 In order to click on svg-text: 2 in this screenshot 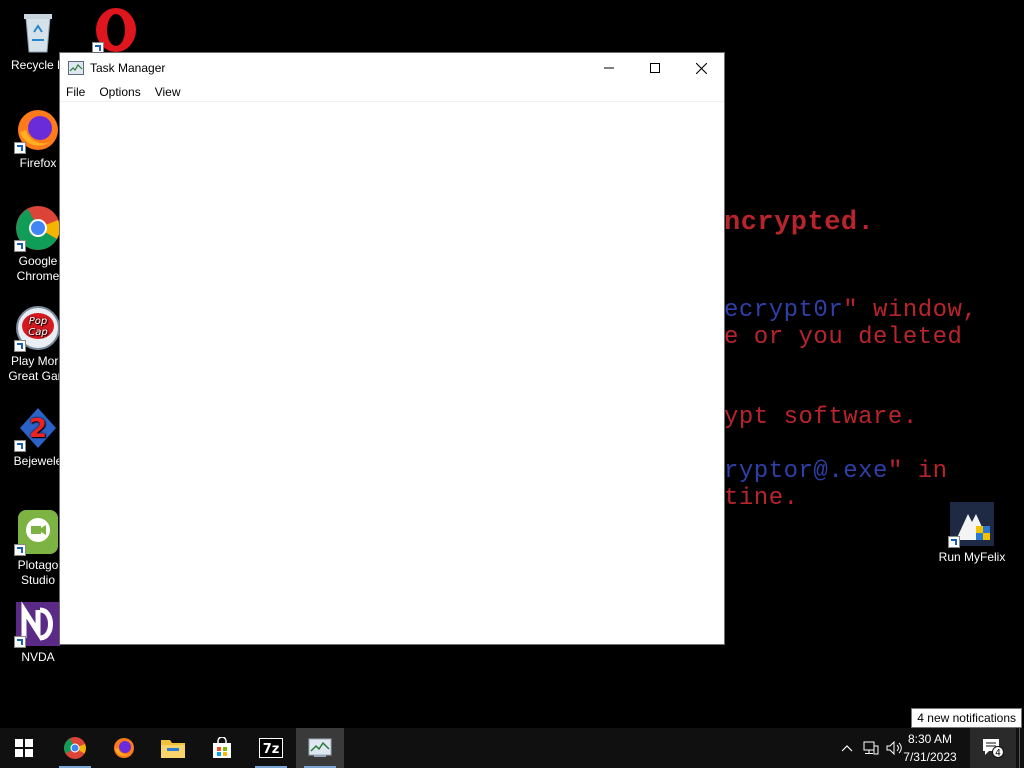, I will do `click(38, 429)`.